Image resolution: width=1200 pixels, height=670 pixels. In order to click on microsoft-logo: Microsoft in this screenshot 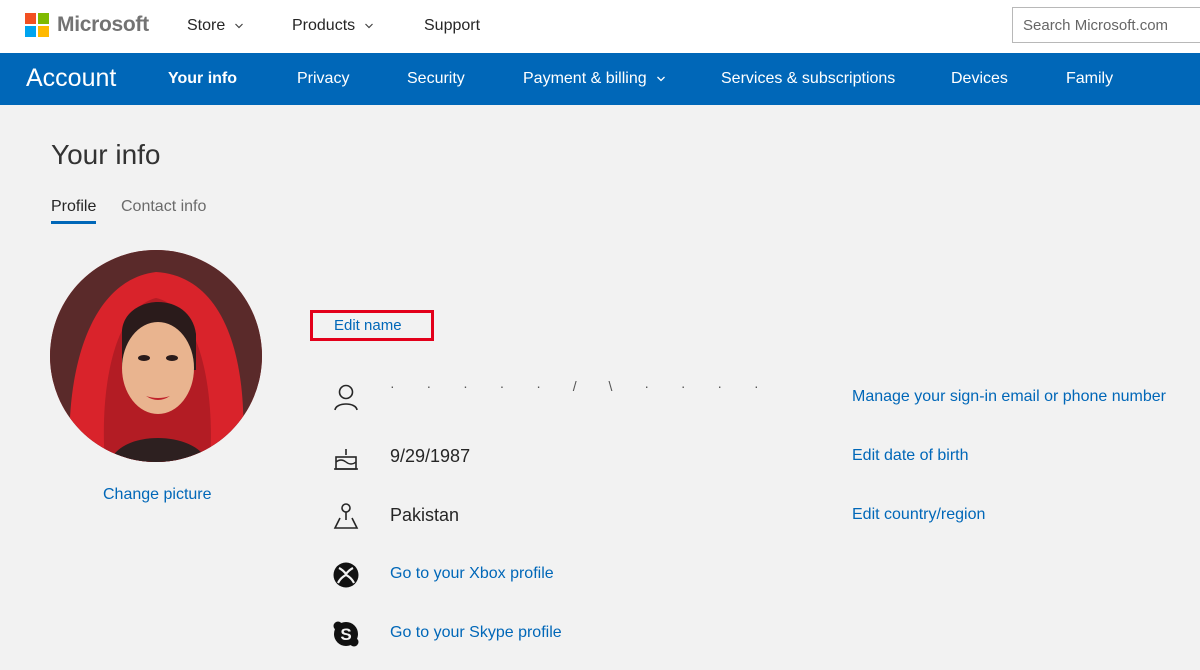, I will do `click(87, 25)`.